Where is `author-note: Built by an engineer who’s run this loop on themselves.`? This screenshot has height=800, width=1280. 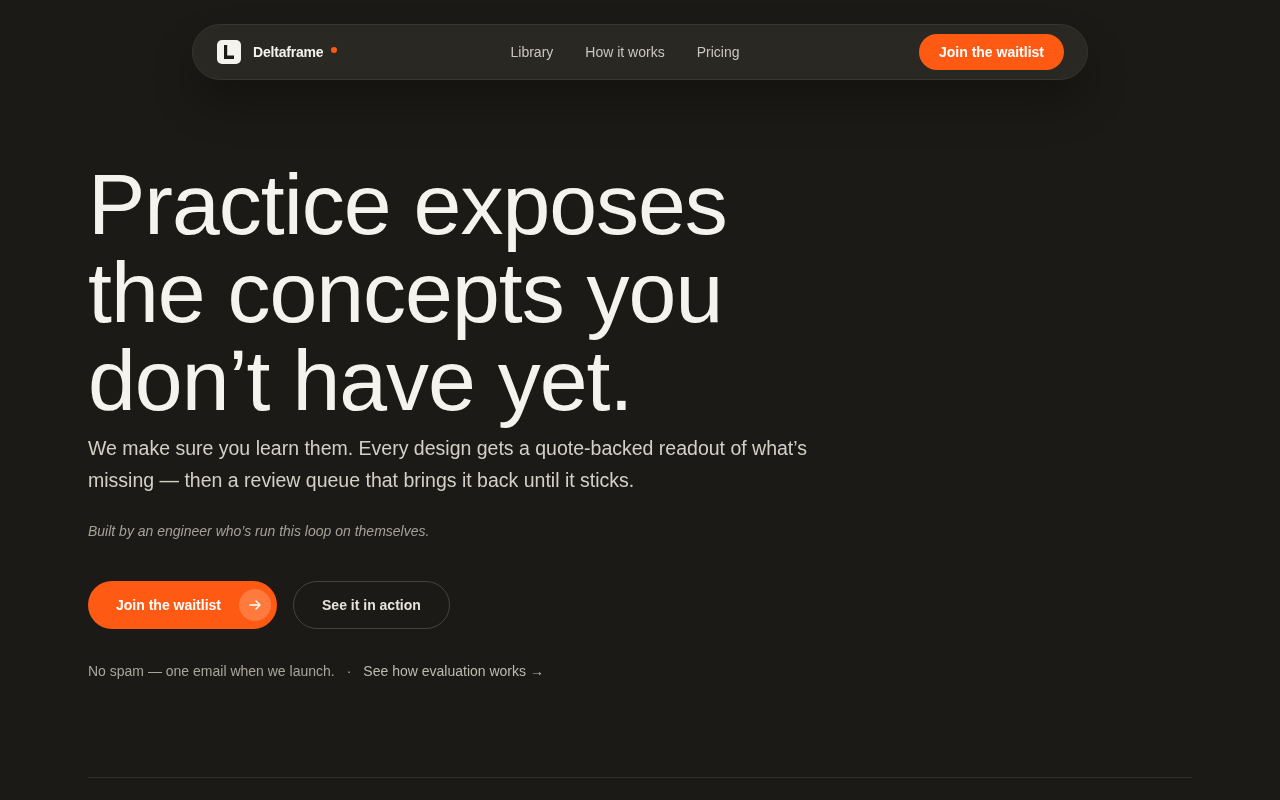
author-note: Built by an engineer who’s run this loop on themselves. is located at coordinates (259, 531).